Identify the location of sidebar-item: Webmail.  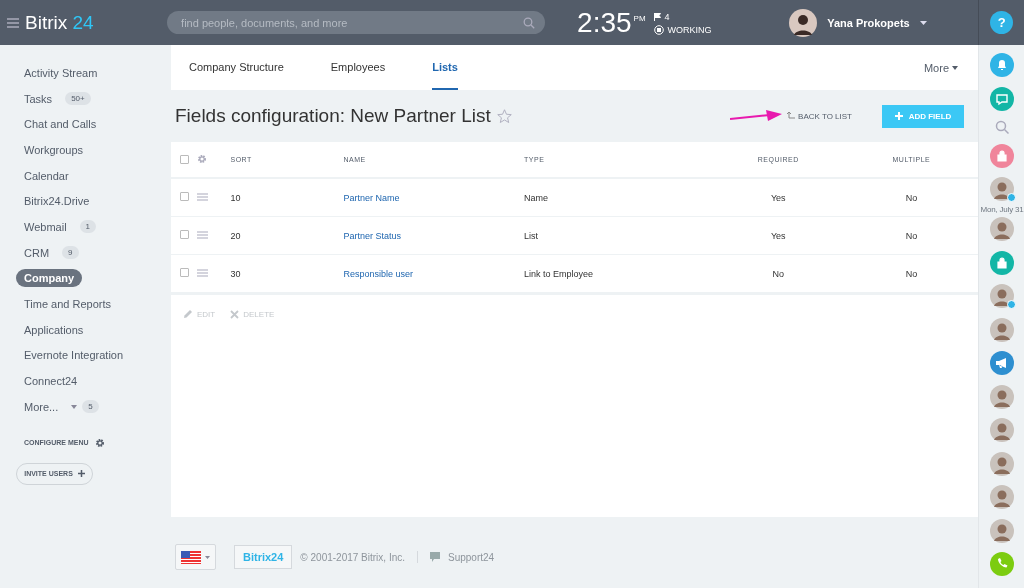
(45, 226).